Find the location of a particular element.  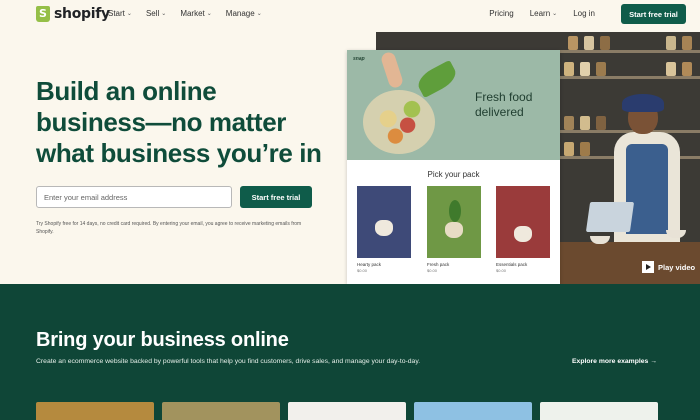

nav-item-label: Market is located at coordinates (192, 13).